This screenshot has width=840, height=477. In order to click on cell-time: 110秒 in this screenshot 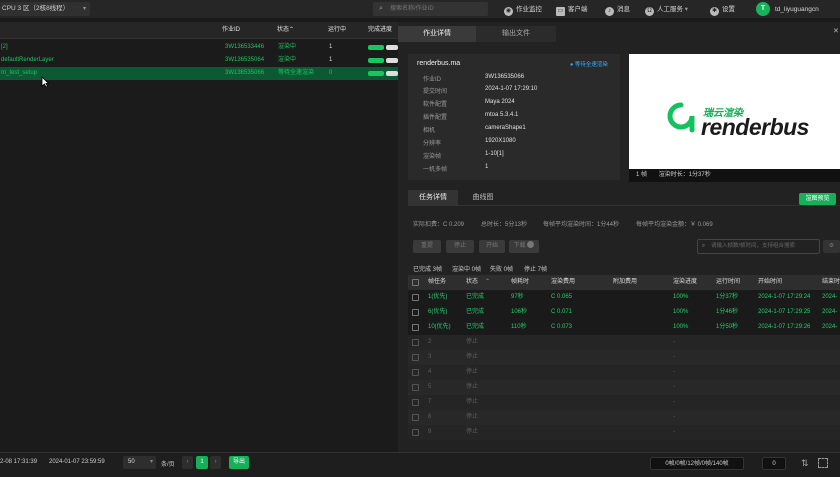, I will do `click(519, 327)`.